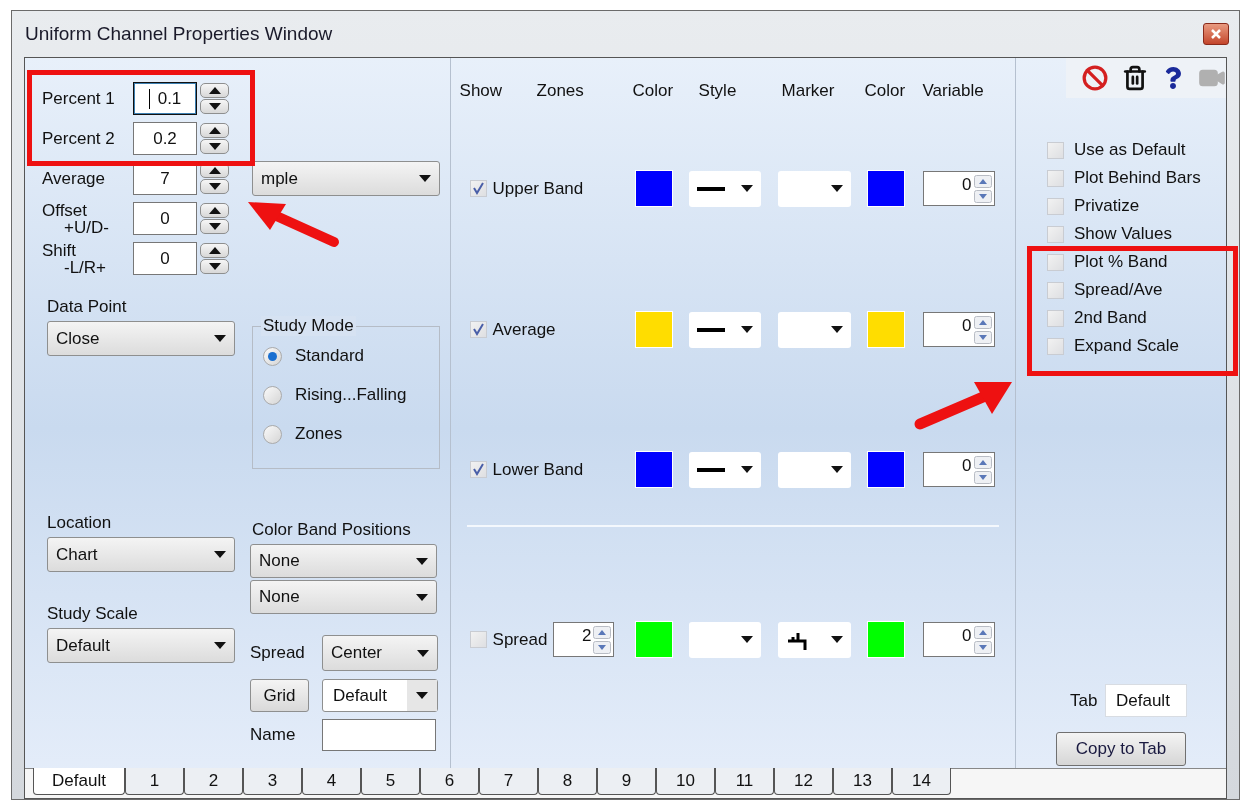 Image resolution: width=1248 pixels, height=804 pixels. Describe the element at coordinates (1146, 700) in the screenshot. I see `tab-field: Default` at that location.